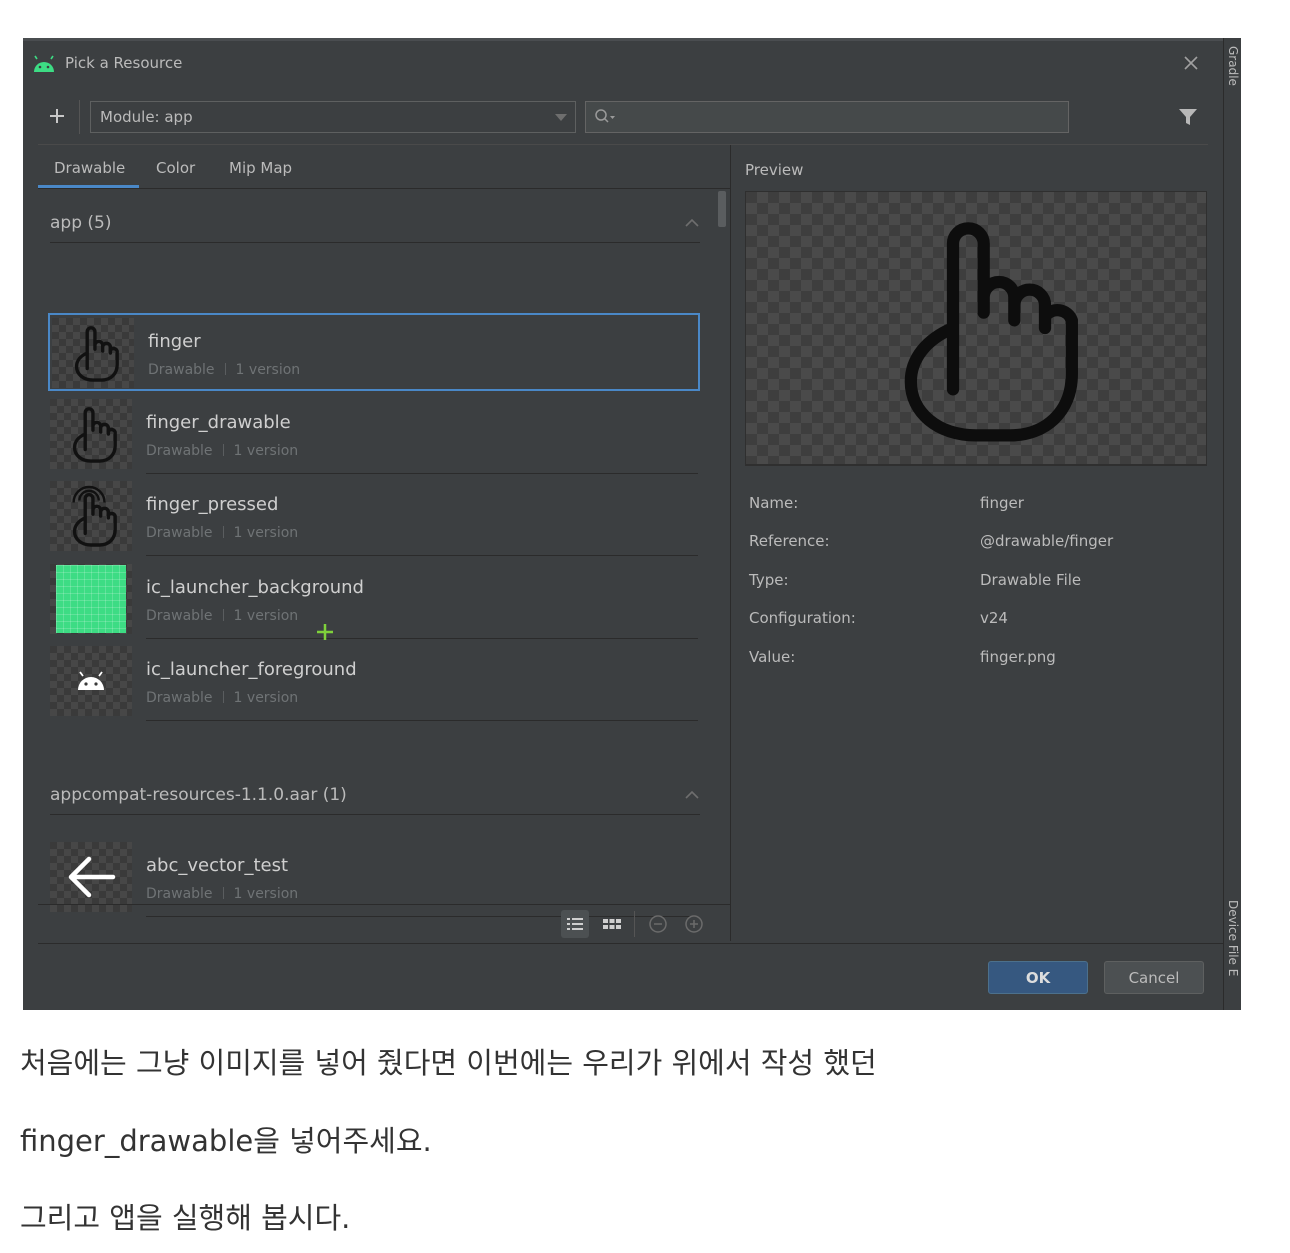  I want to click on resource-name: finger, so click(174, 341).